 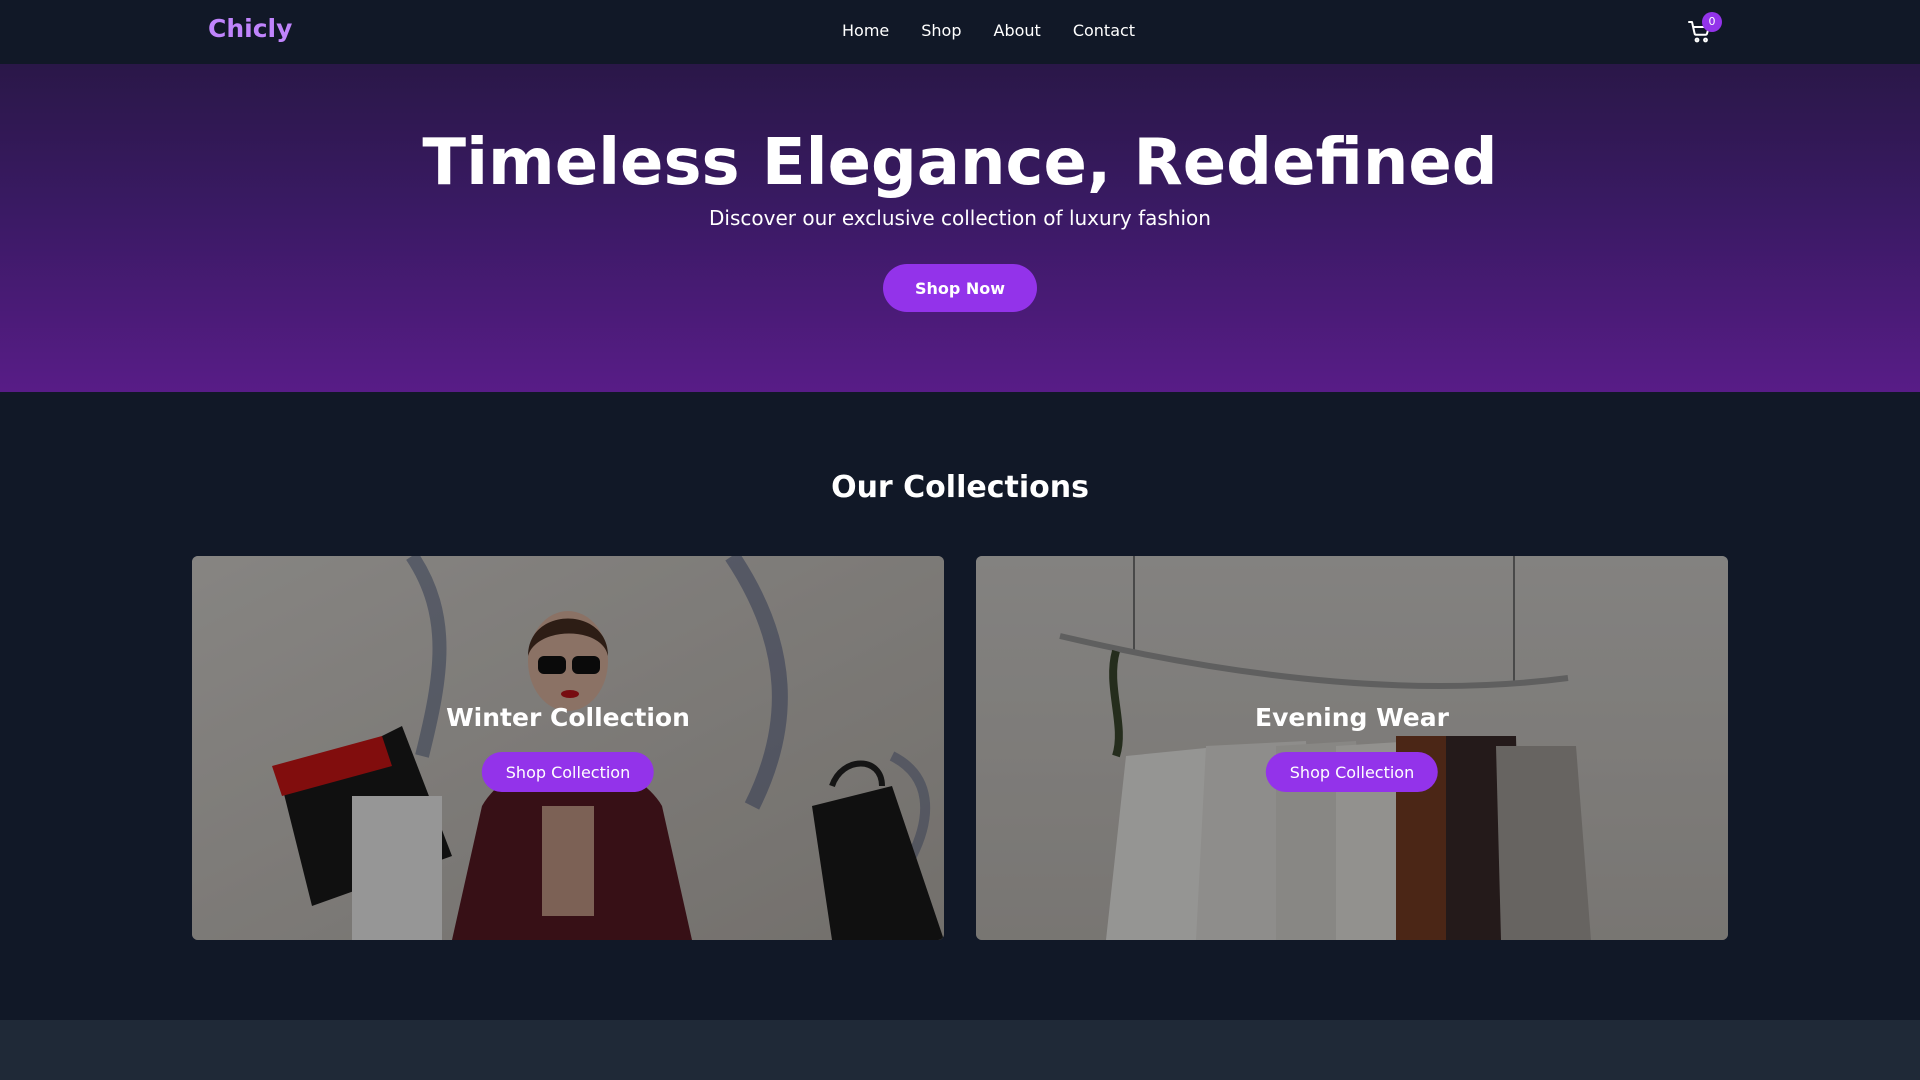 I want to click on collection-card-winter: Winter Collection Shop Collection, so click(x=568, y=748).